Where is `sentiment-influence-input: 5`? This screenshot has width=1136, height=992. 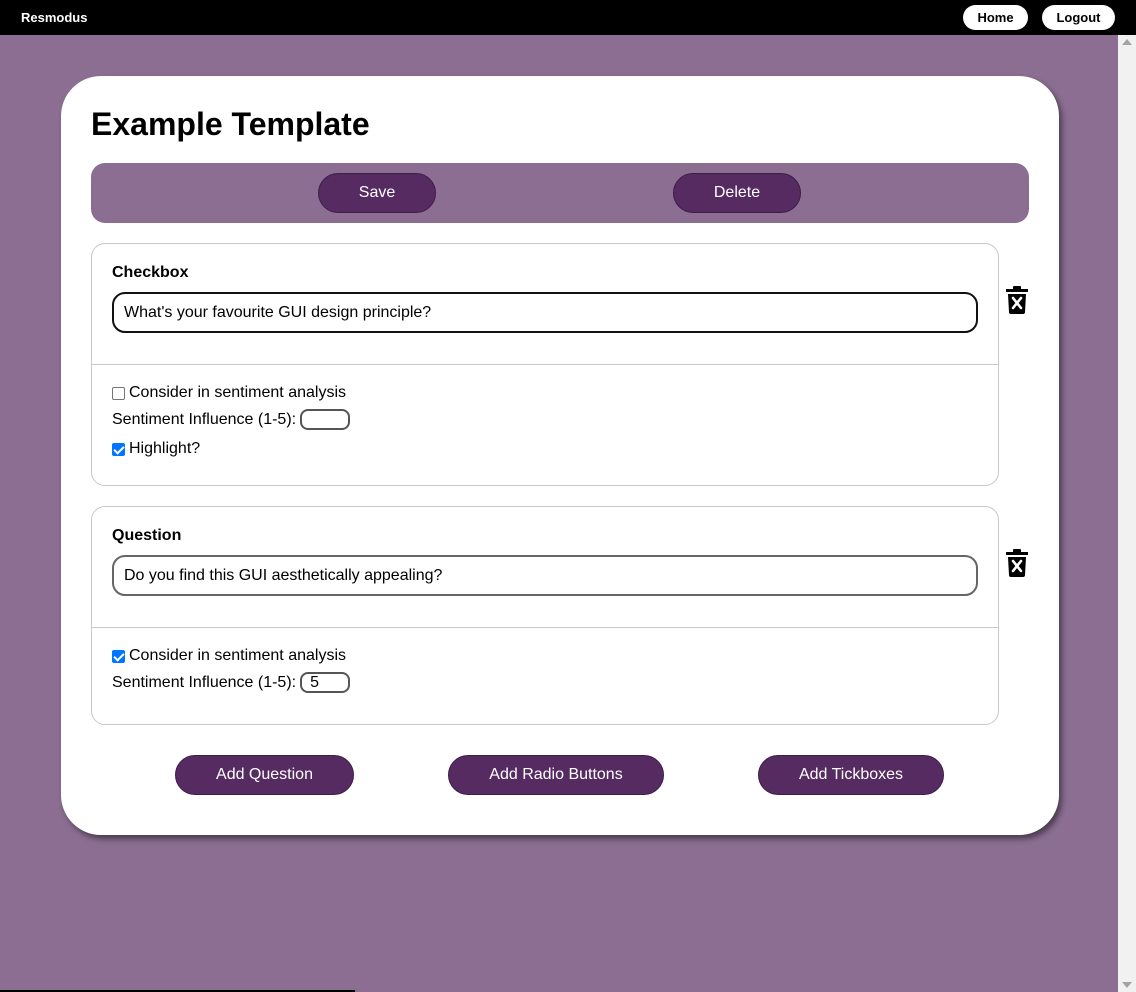 sentiment-influence-input: 5 is located at coordinates (325, 682).